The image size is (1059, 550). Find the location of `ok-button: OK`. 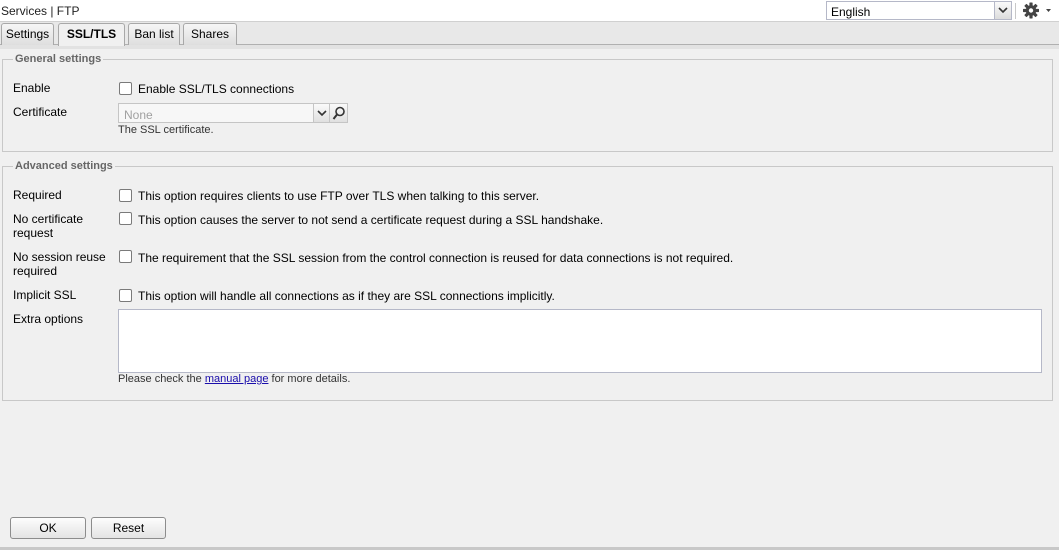

ok-button: OK is located at coordinates (48, 528).